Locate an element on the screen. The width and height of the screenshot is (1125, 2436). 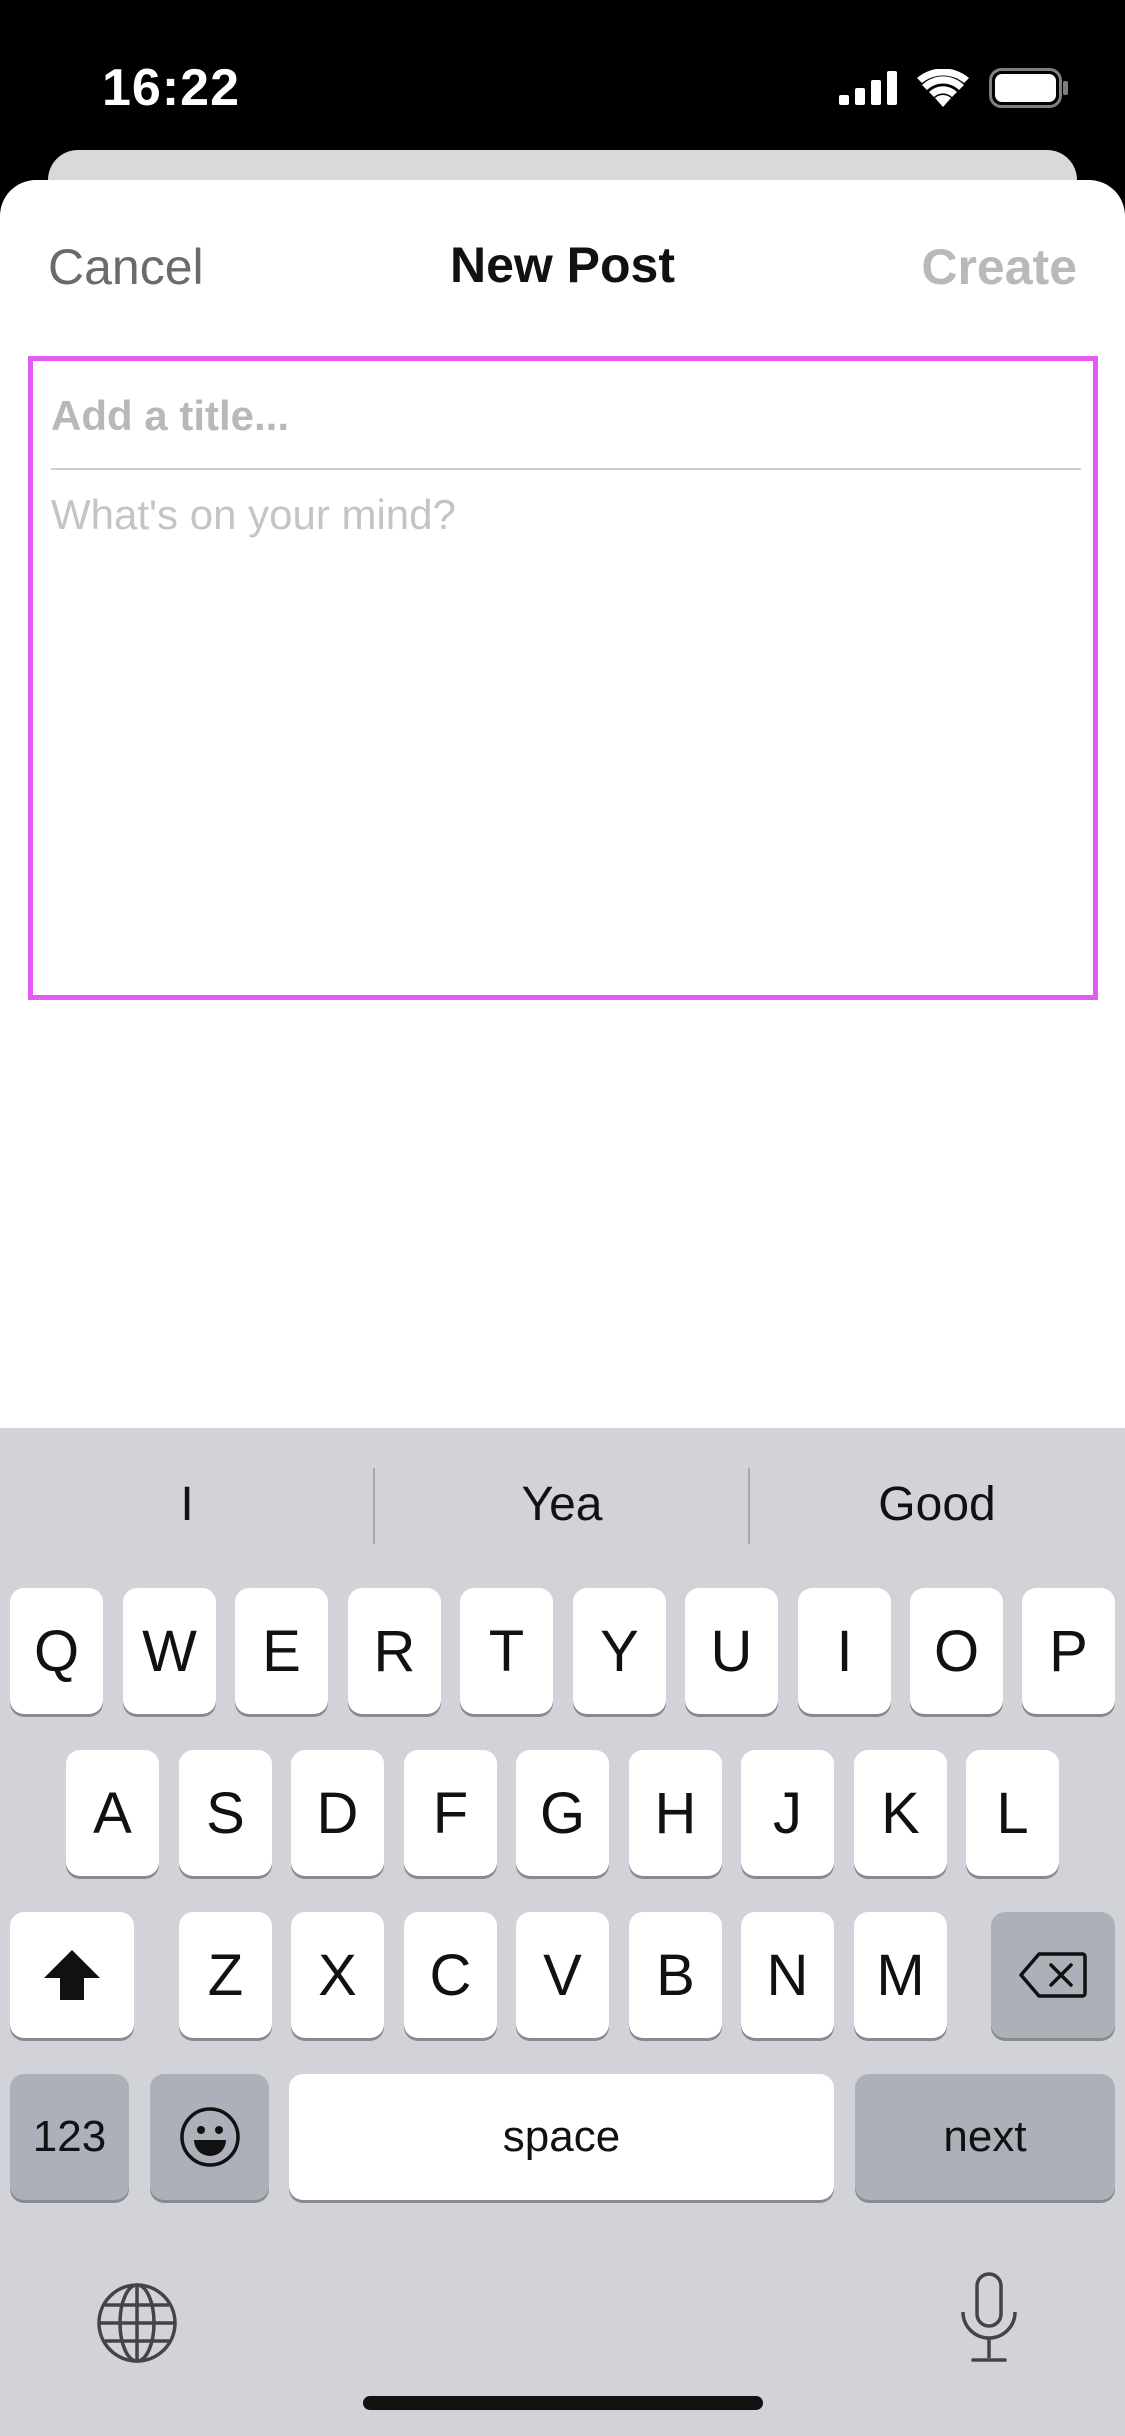
delete-key is located at coordinates (1053, 1975).